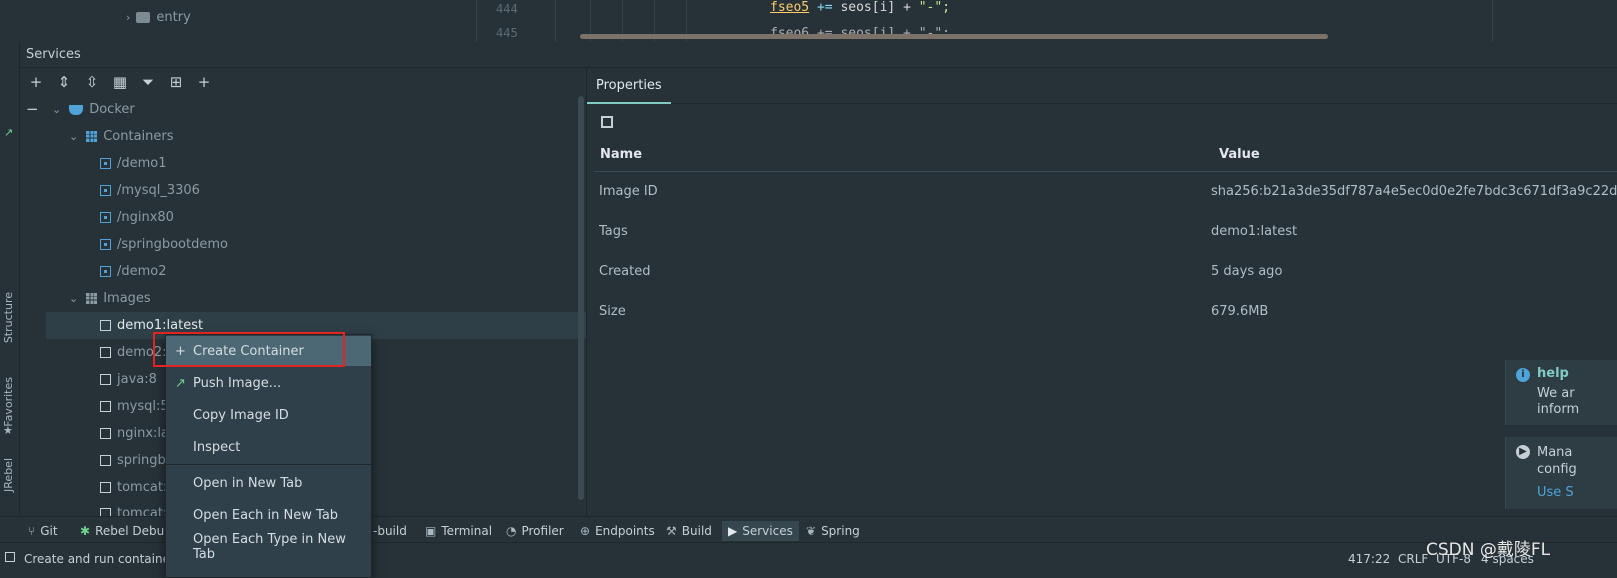  I want to click on tool-tab-build-partial: -build, so click(390, 531).